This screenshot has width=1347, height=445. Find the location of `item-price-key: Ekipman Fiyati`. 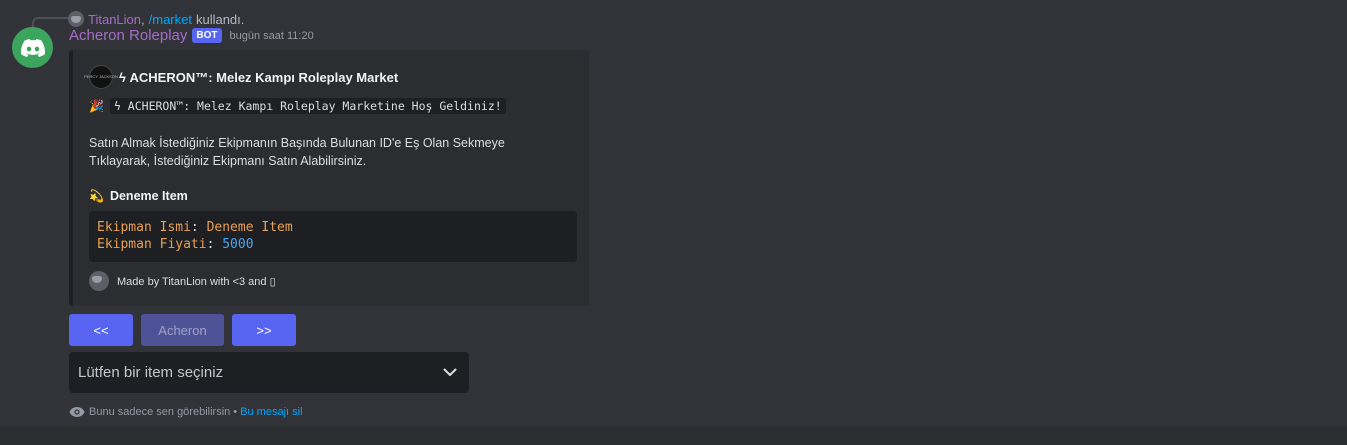

item-price-key: Ekipman Fiyati is located at coordinates (152, 244).